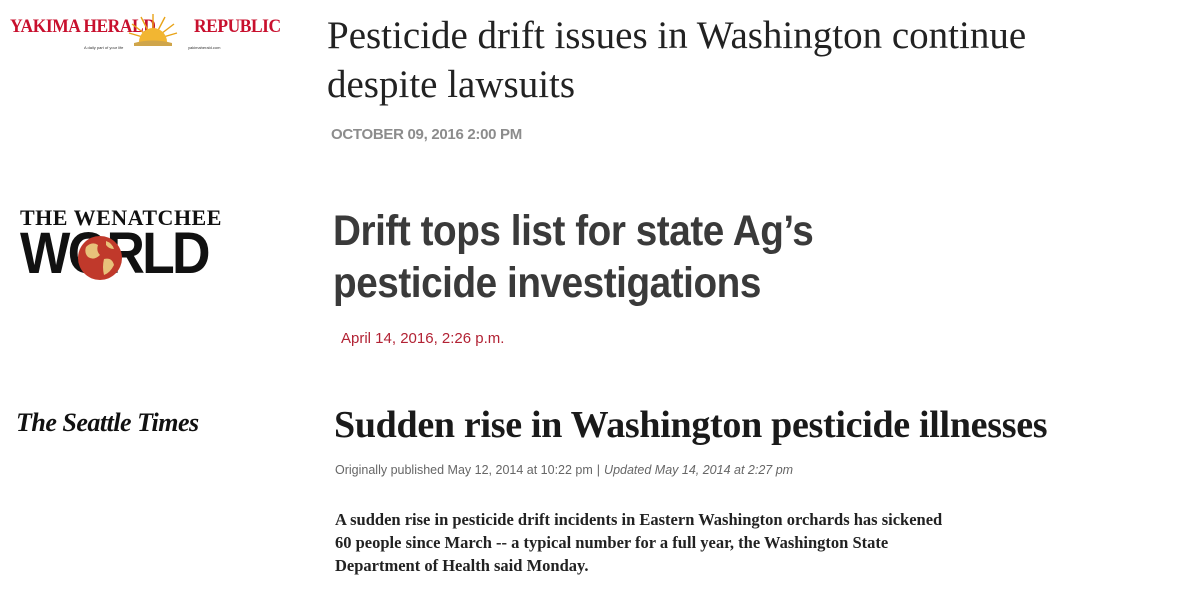 The width and height of the screenshot is (1179, 603). I want to click on seattle-times-logo: The Seattle Times, so click(107, 422).